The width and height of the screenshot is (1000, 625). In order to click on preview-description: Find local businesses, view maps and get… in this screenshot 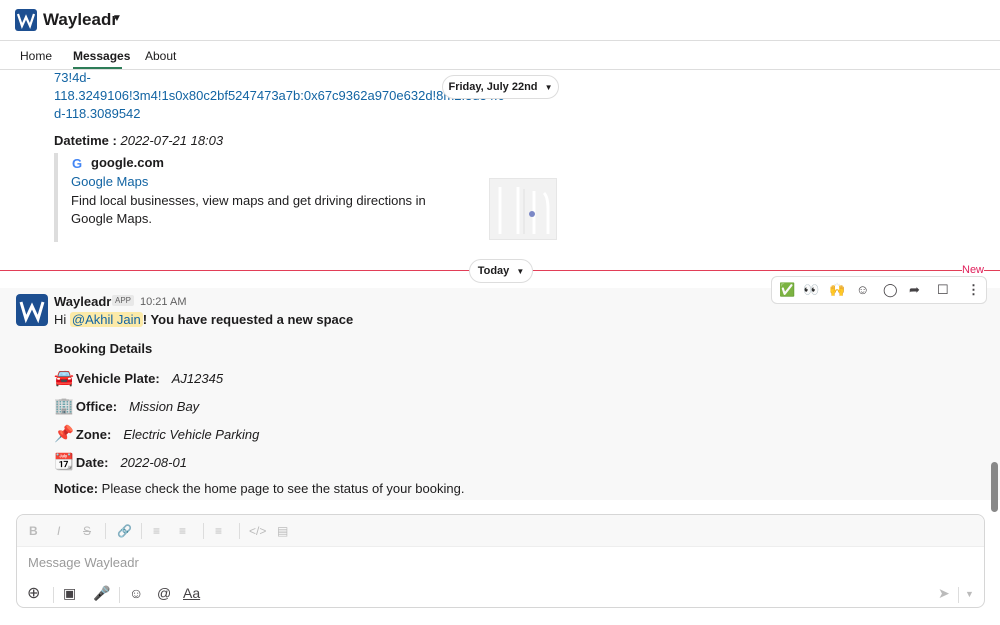, I will do `click(248, 209)`.